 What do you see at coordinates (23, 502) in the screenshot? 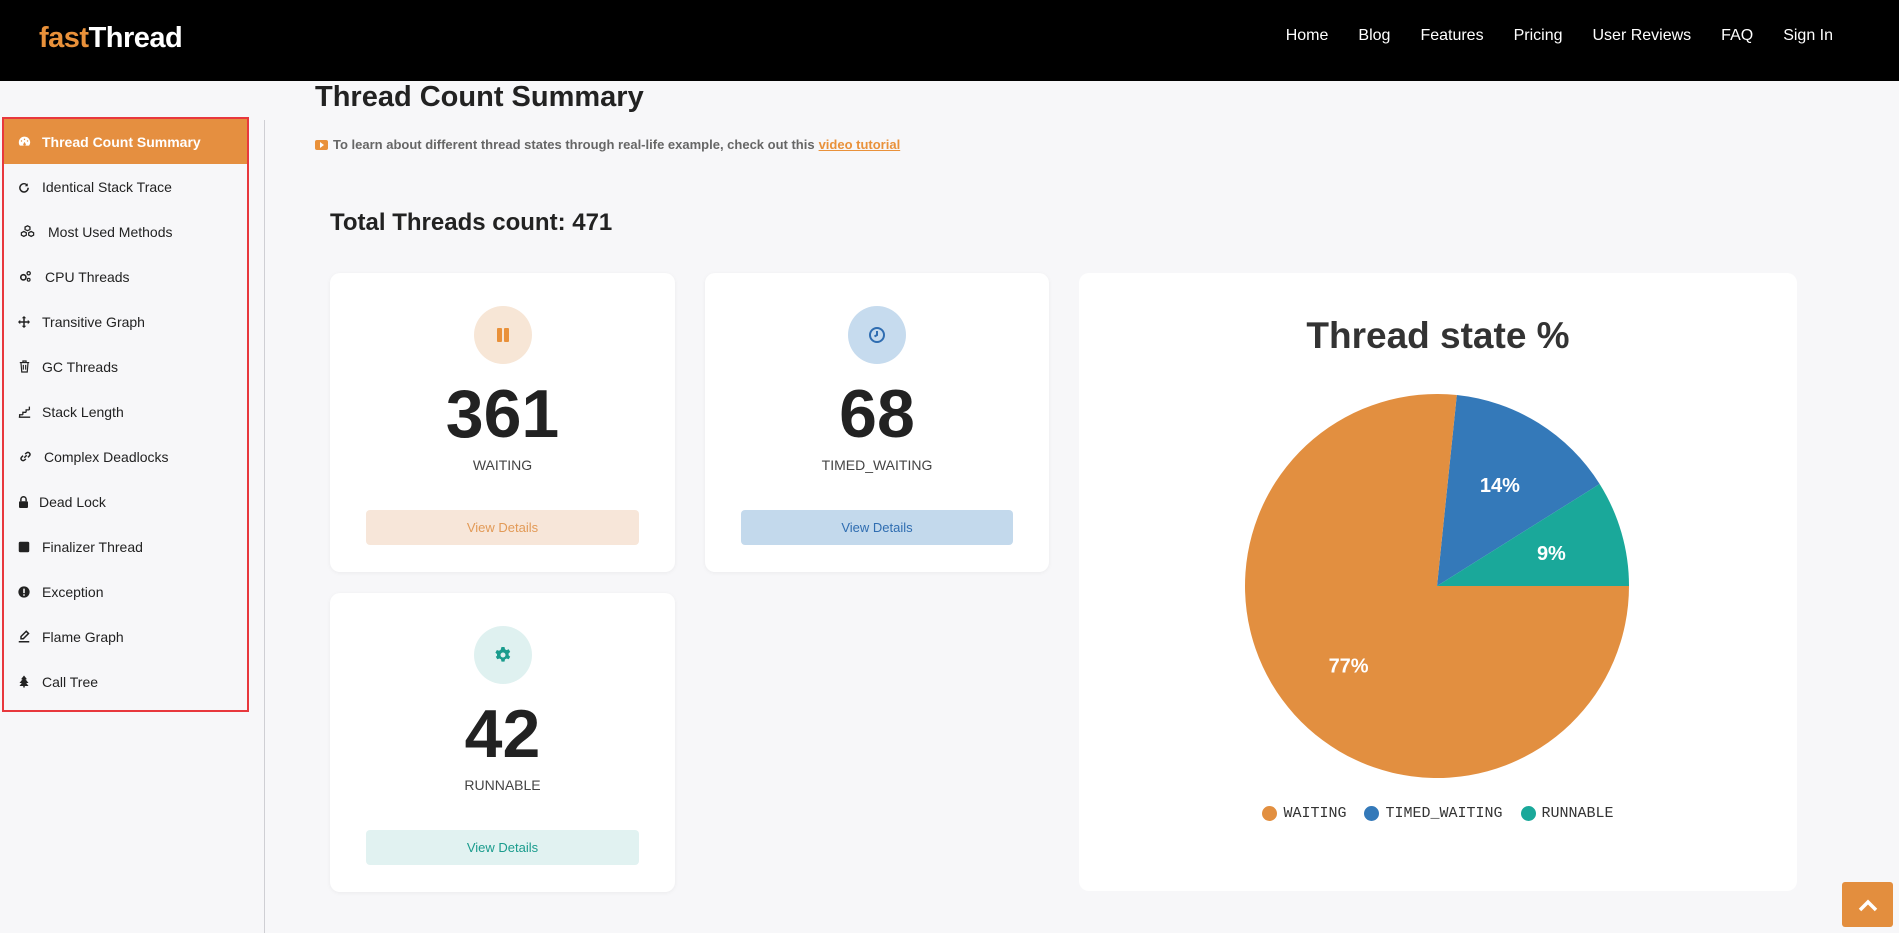
I see `lock-icon` at bounding box center [23, 502].